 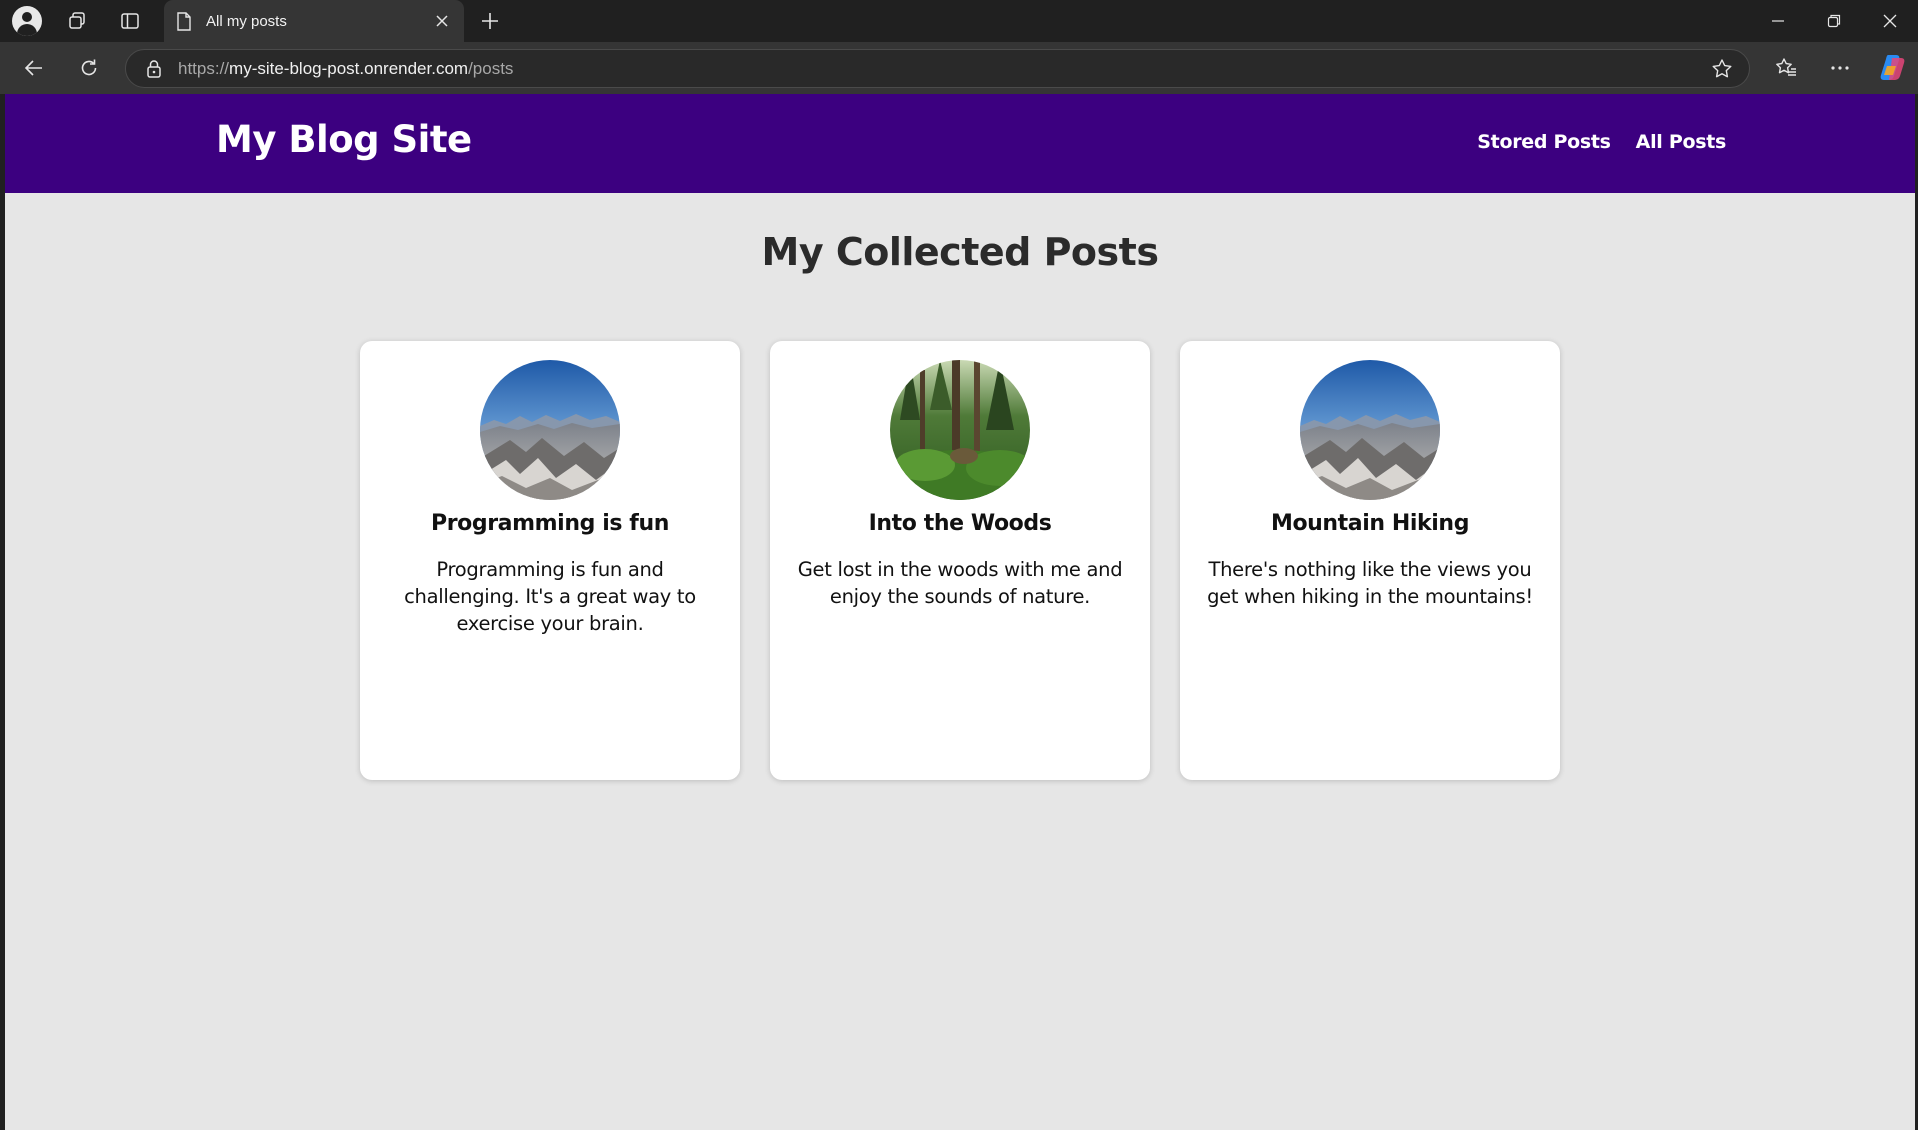 What do you see at coordinates (1722, 69) in the screenshot?
I see `favorite-star-icon` at bounding box center [1722, 69].